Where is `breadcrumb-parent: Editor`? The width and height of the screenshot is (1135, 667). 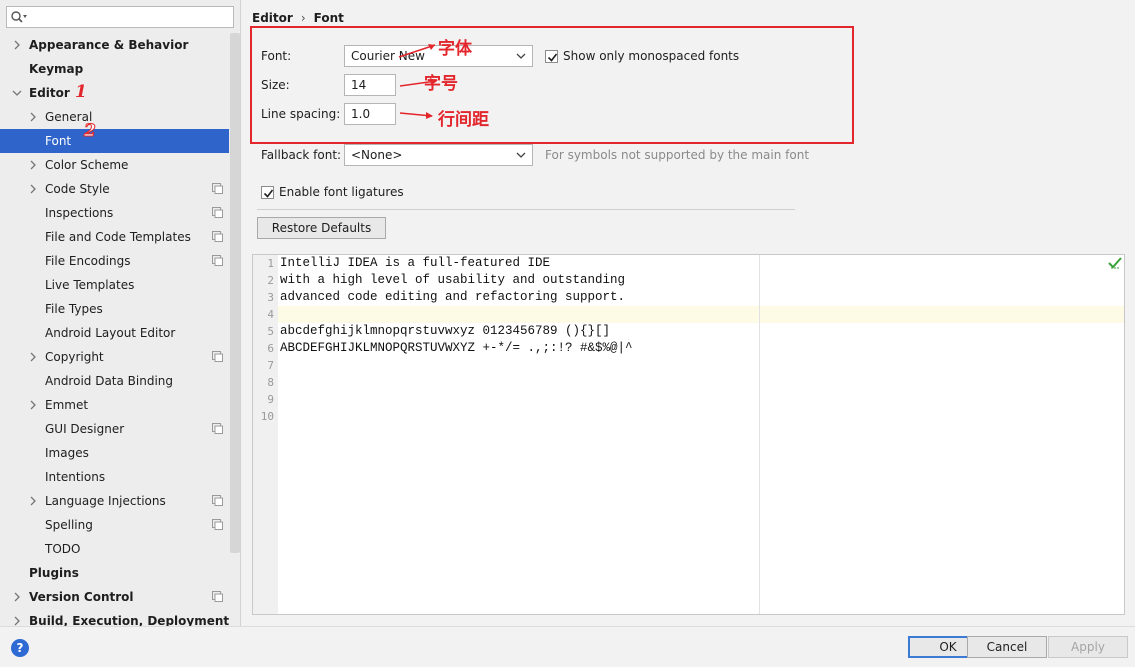 breadcrumb-parent: Editor is located at coordinates (272, 18).